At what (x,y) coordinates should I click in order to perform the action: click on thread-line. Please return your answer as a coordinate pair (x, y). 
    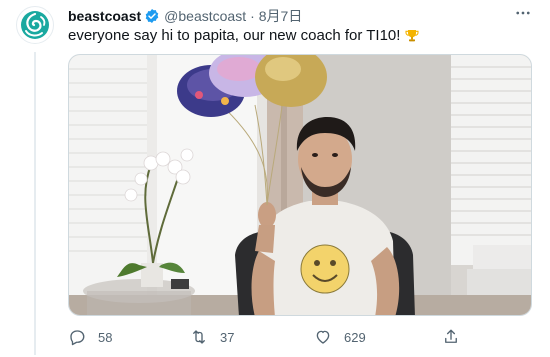
    Looking at the image, I should click on (35, 203).